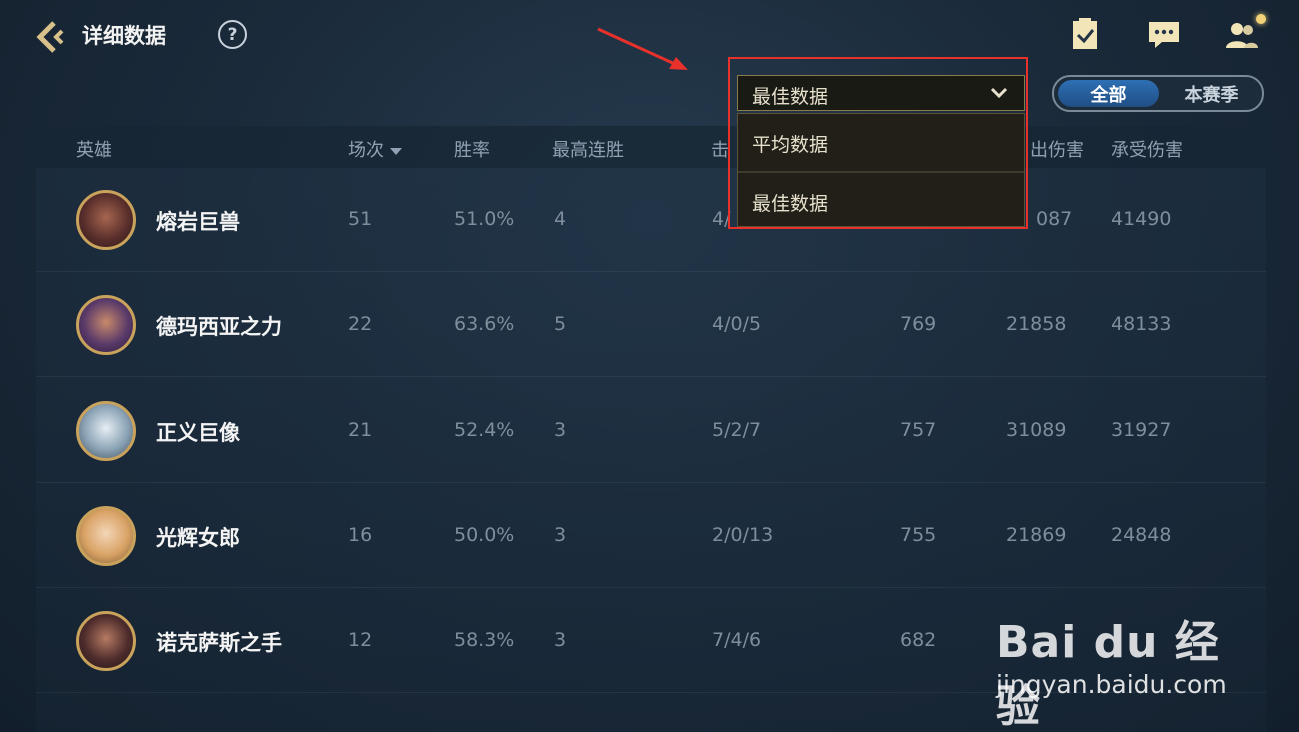  What do you see at coordinates (232, 34) in the screenshot?
I see `help-icon: ?` at bounding box center [232, 34].